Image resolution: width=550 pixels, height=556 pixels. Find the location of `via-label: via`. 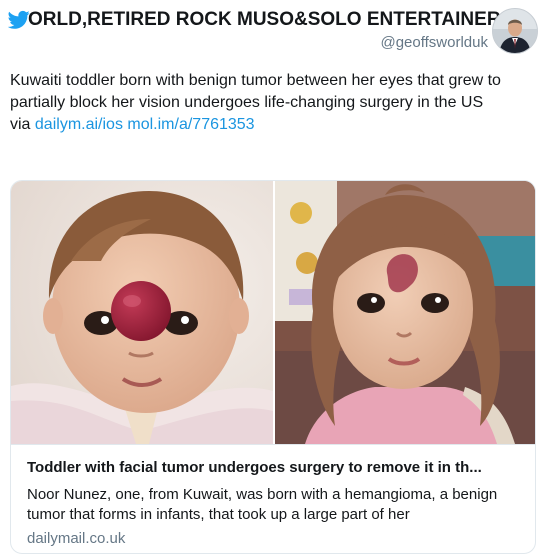

via-label: via is located at coordinates (20, 124).